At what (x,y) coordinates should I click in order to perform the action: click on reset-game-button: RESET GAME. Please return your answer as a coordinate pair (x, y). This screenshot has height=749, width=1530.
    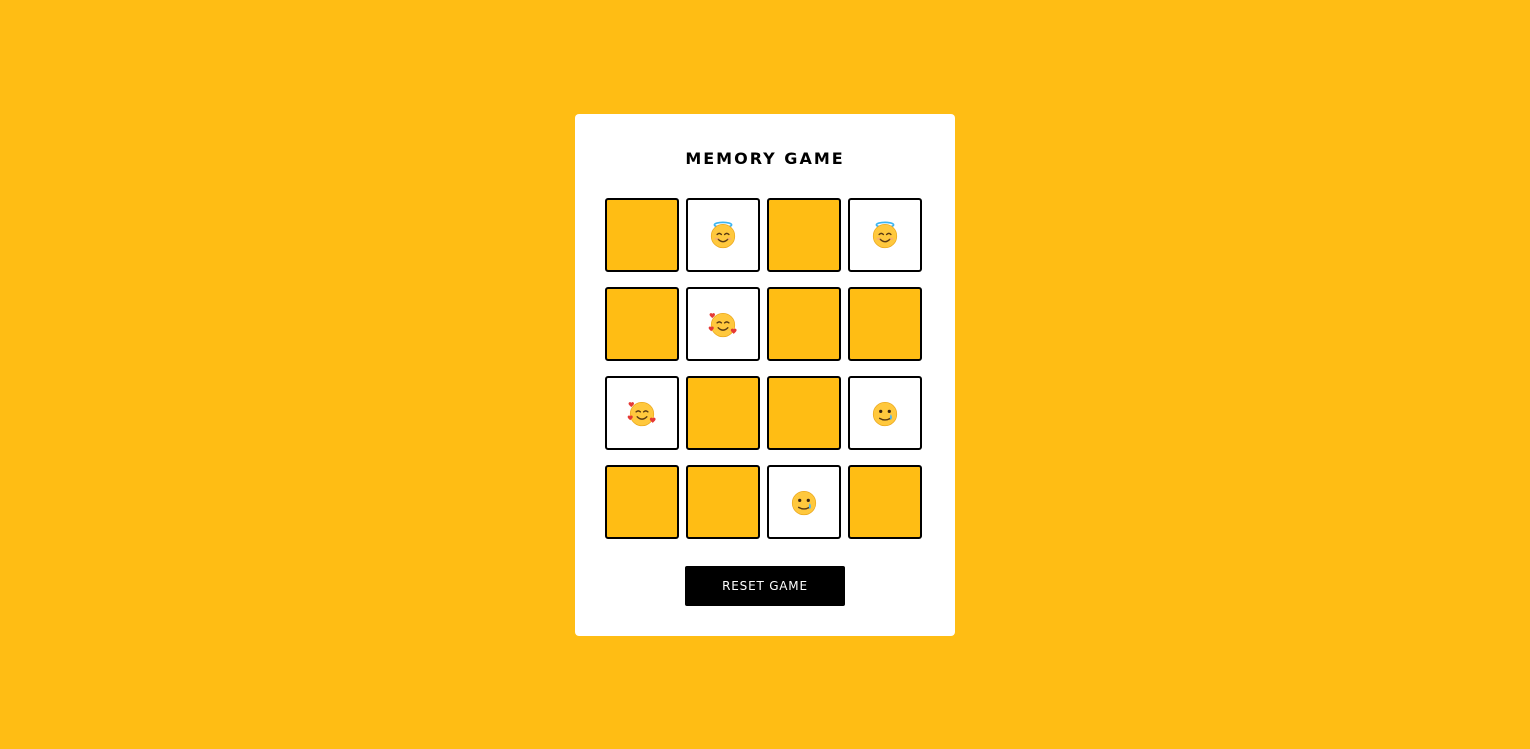
    Looking at the image, I should click on (765, 586).